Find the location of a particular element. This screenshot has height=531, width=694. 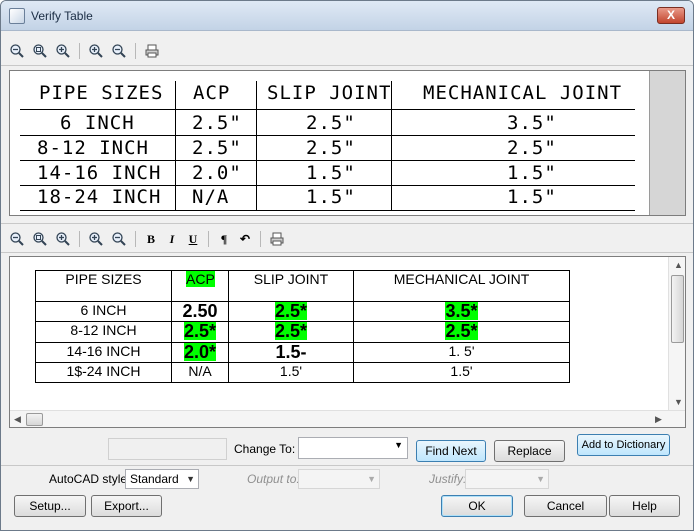

table-header-cell: ACP is located at coordinates (200, 286).